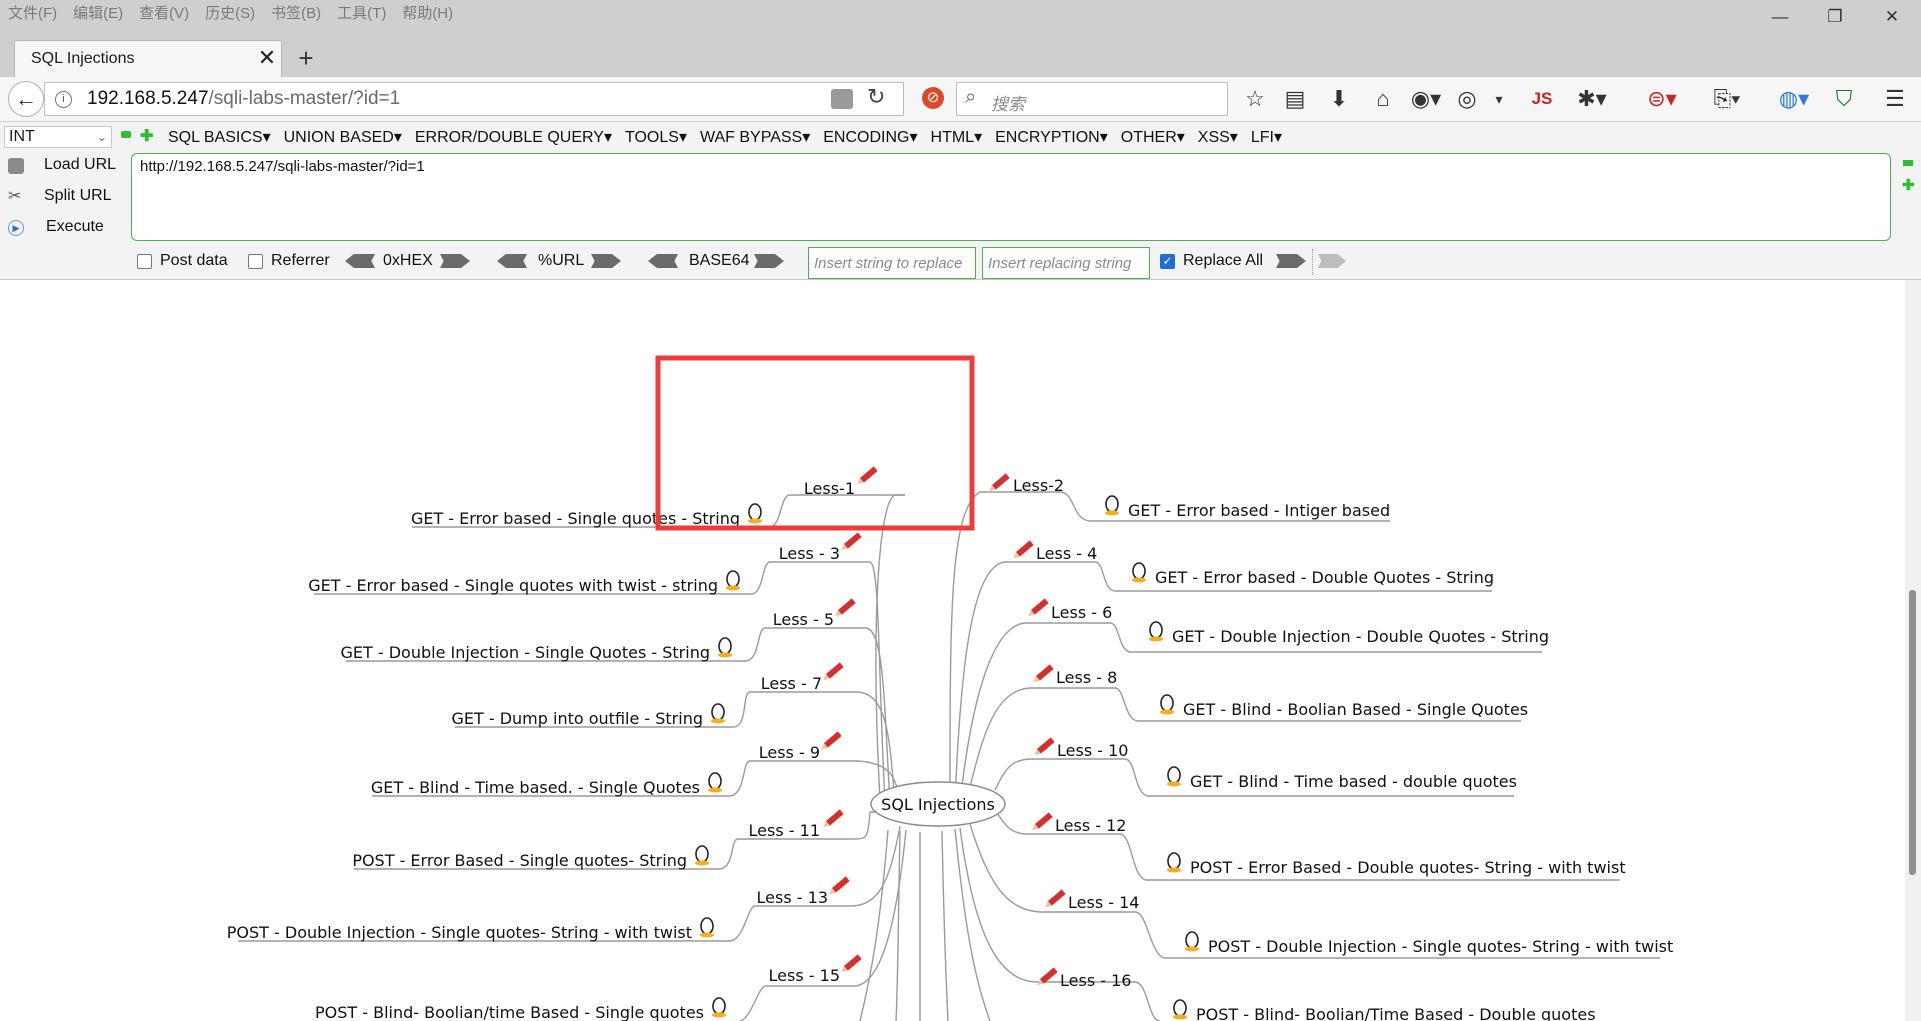 This screenshot has width=1921, height=1021. Describe the element at coordinates (1103, 902) in the screenshot. I see `less-label: Less - 14` at that location.